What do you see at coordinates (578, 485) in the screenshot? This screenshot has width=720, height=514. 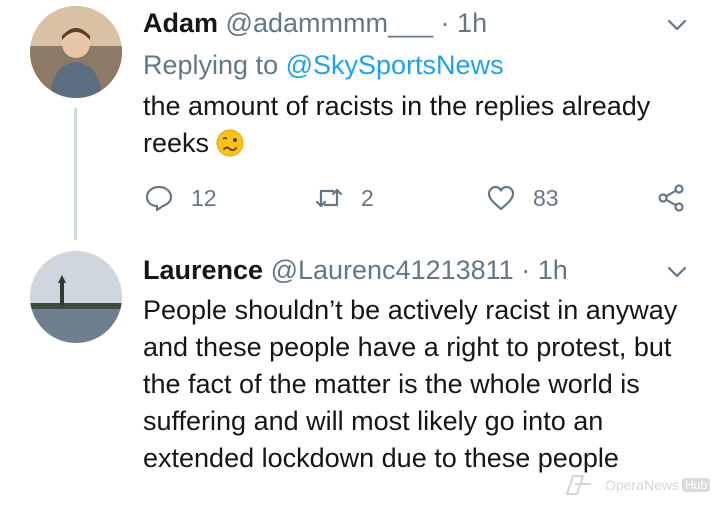 I see `watermark-logo-icon` at bounding box center [578, 485].